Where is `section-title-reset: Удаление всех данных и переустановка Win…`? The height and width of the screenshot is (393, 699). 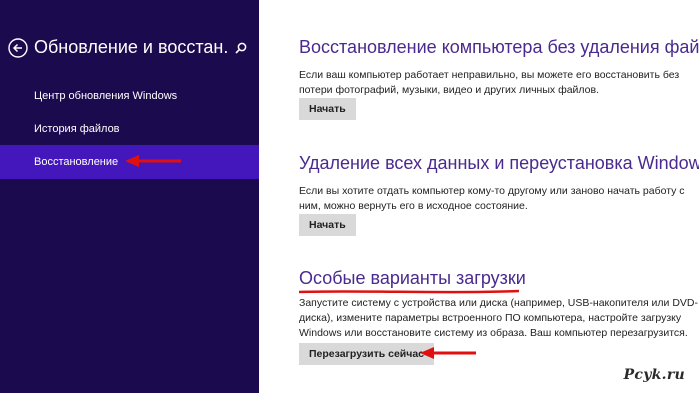
section-title-reset: Удаление всех данных и переустановка Win… is located at coordinates (499, 163).